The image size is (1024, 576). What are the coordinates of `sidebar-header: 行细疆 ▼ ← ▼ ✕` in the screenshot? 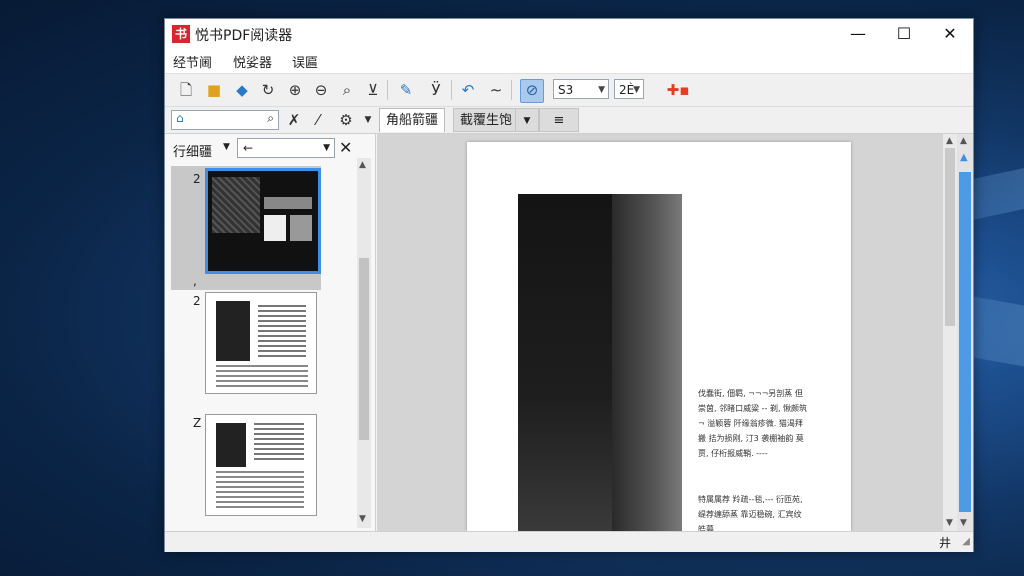 It's located at (270, 148).